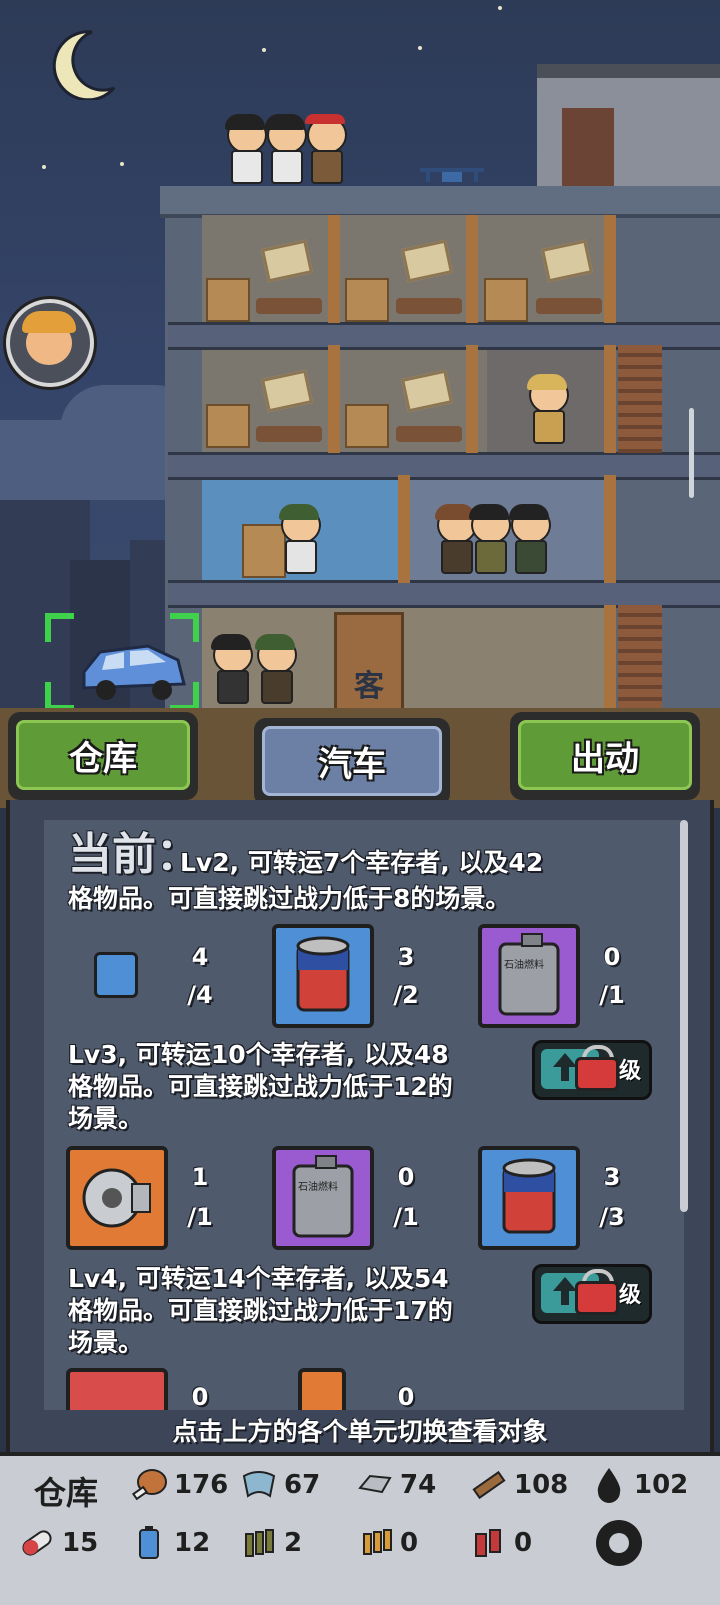 The height and width of the screenshot is (1605, 720). What do you see at coordinates (50, 343) in the screenshot?
I see `hero-avatar` at bounding box center [50, 343].